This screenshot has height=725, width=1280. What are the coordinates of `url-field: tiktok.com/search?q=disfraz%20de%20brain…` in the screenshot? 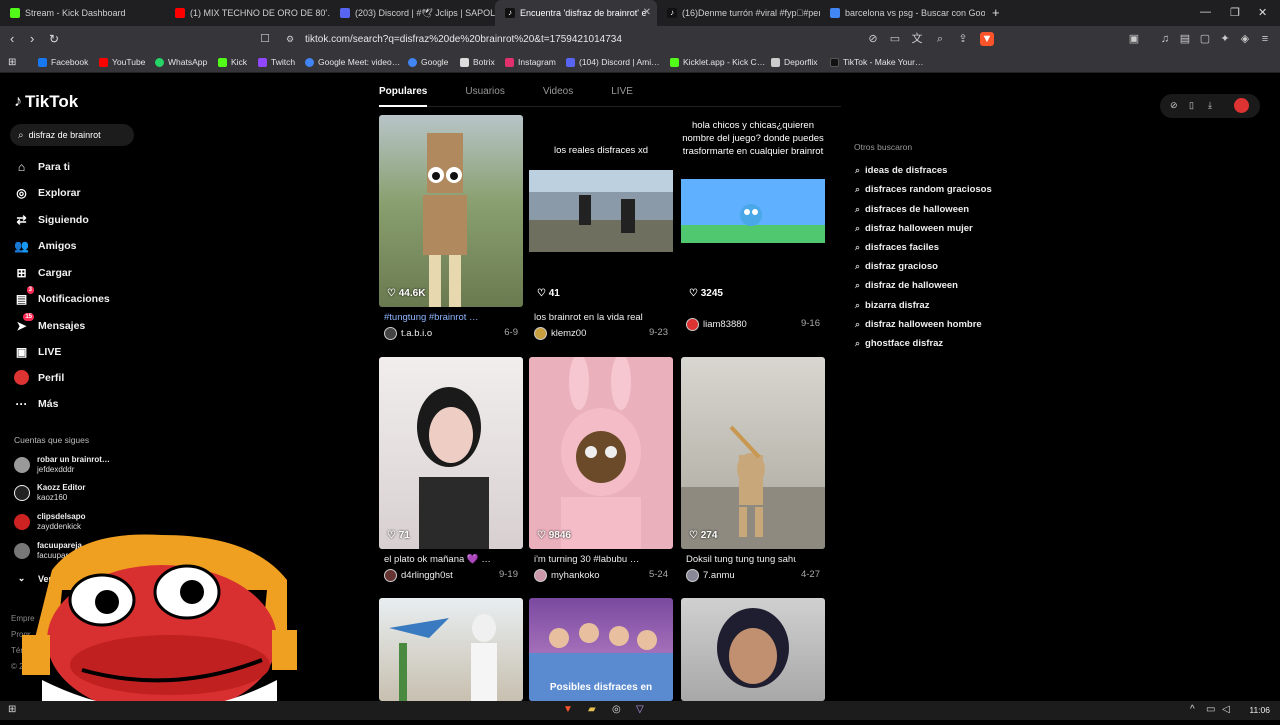 It's located at (463, 39).